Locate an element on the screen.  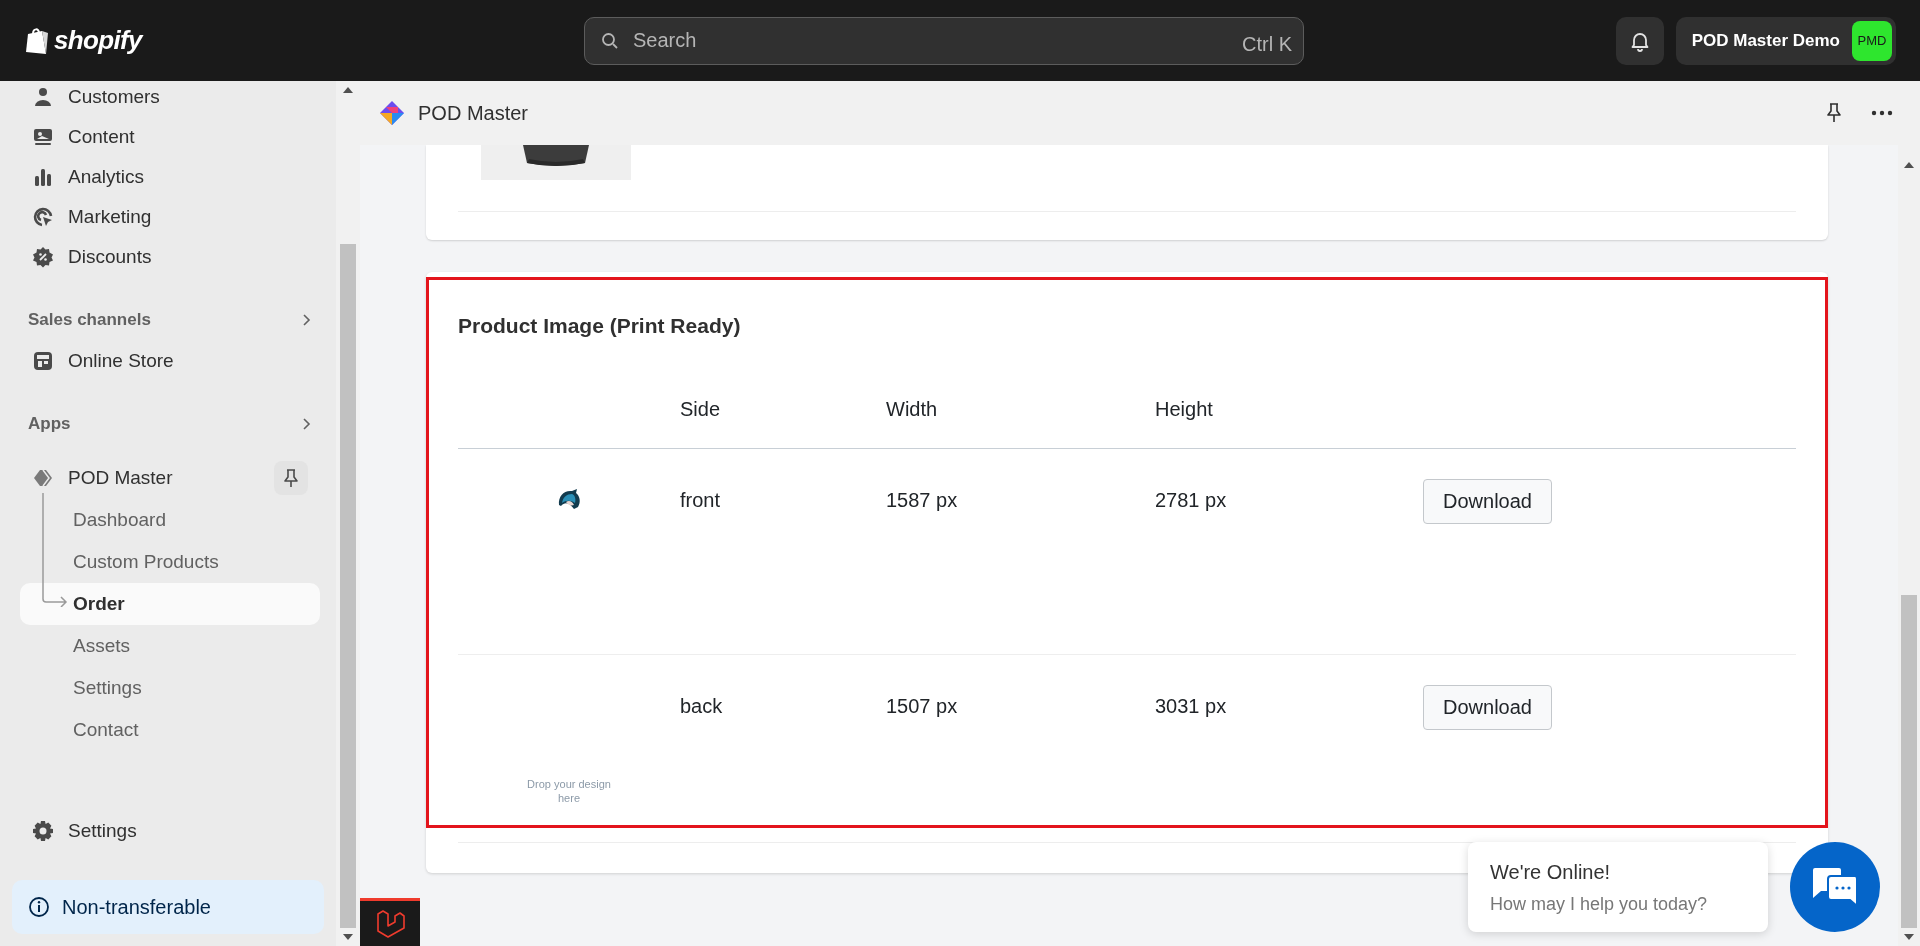
column-header: Side is located at coordinates (700, 408).